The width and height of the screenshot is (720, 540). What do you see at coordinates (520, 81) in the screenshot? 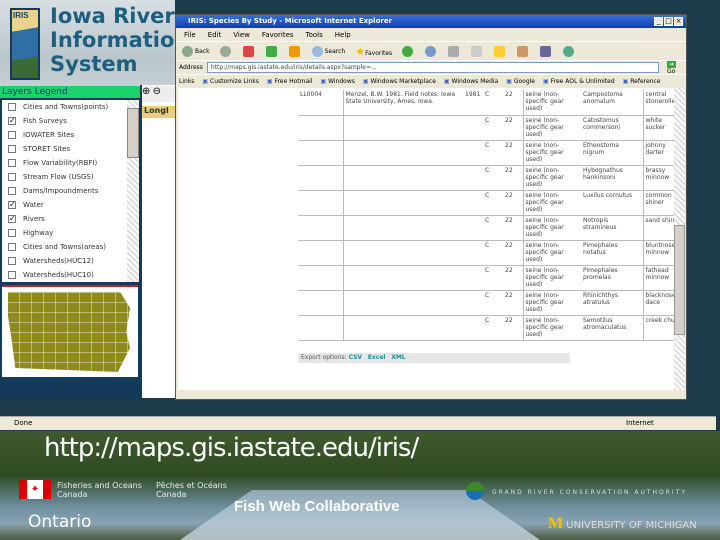
I see `link-item: ▣ Google` at bounding box center [520, 81].